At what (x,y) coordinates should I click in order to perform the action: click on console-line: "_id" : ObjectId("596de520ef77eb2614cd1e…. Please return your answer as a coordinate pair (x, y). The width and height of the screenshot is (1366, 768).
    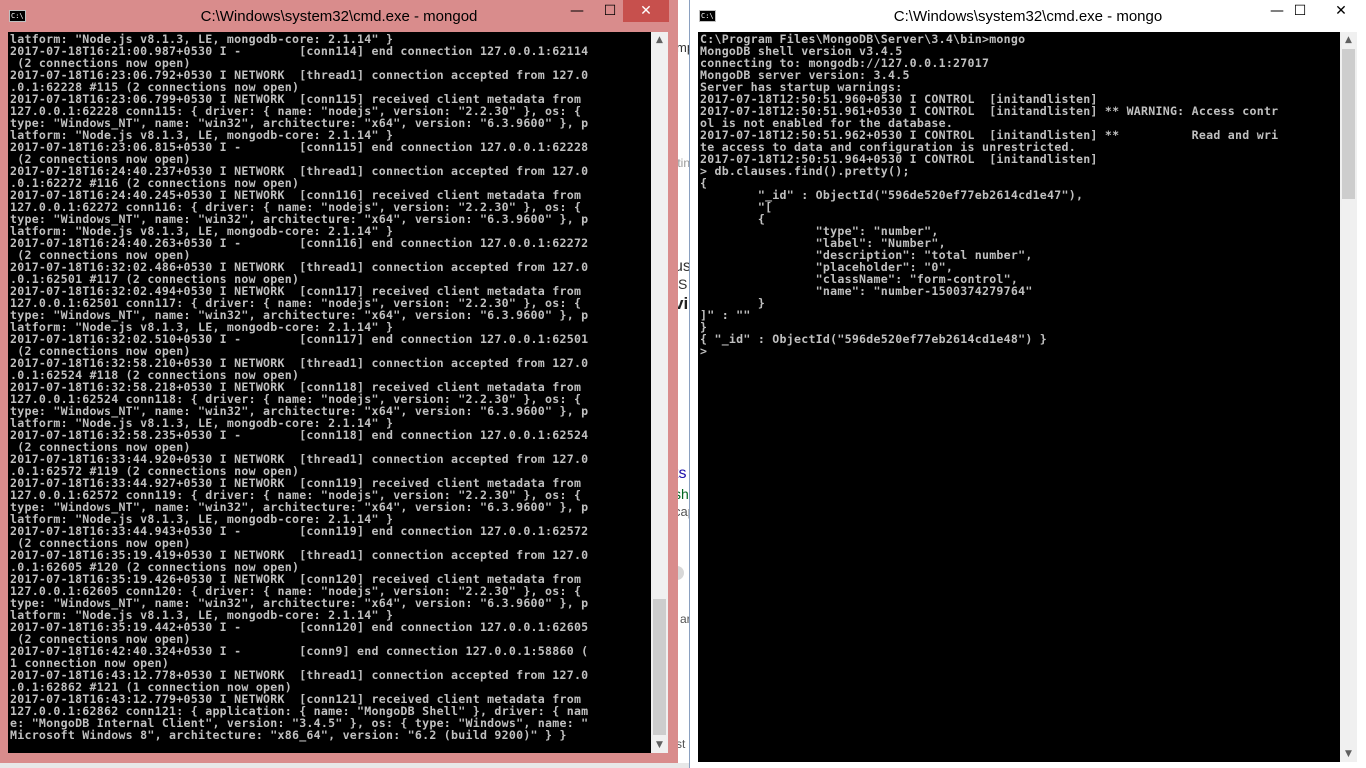
    Looking at the image, I should click on (892, 195).